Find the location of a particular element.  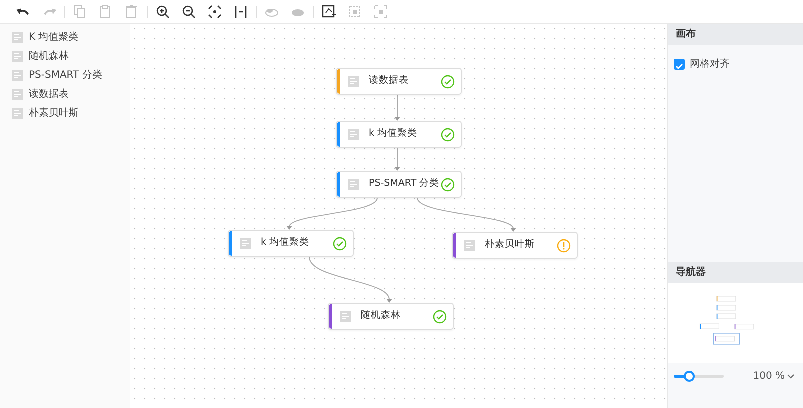

distribute-icon is located at coordinates (381, 12).